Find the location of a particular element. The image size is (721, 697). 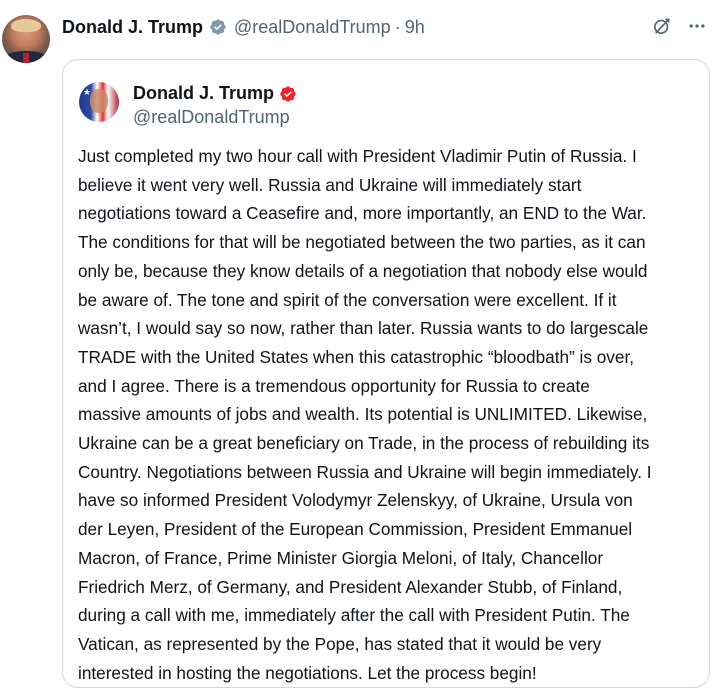

quoted-author-name: Donald J. Trump is located at coordinates (203, 93).